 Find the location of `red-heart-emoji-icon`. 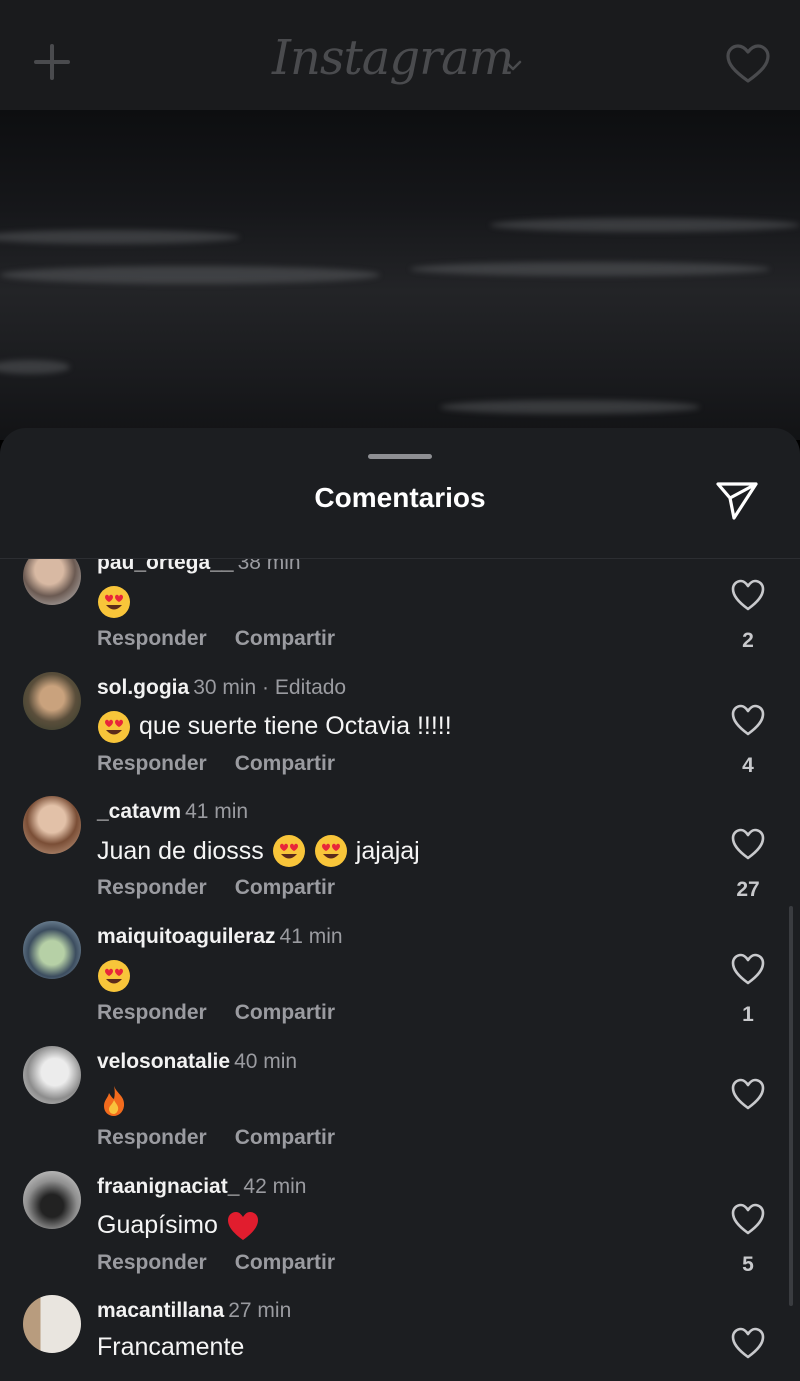

red-heart-emoji-icon is located at coordinates (243, 1226).